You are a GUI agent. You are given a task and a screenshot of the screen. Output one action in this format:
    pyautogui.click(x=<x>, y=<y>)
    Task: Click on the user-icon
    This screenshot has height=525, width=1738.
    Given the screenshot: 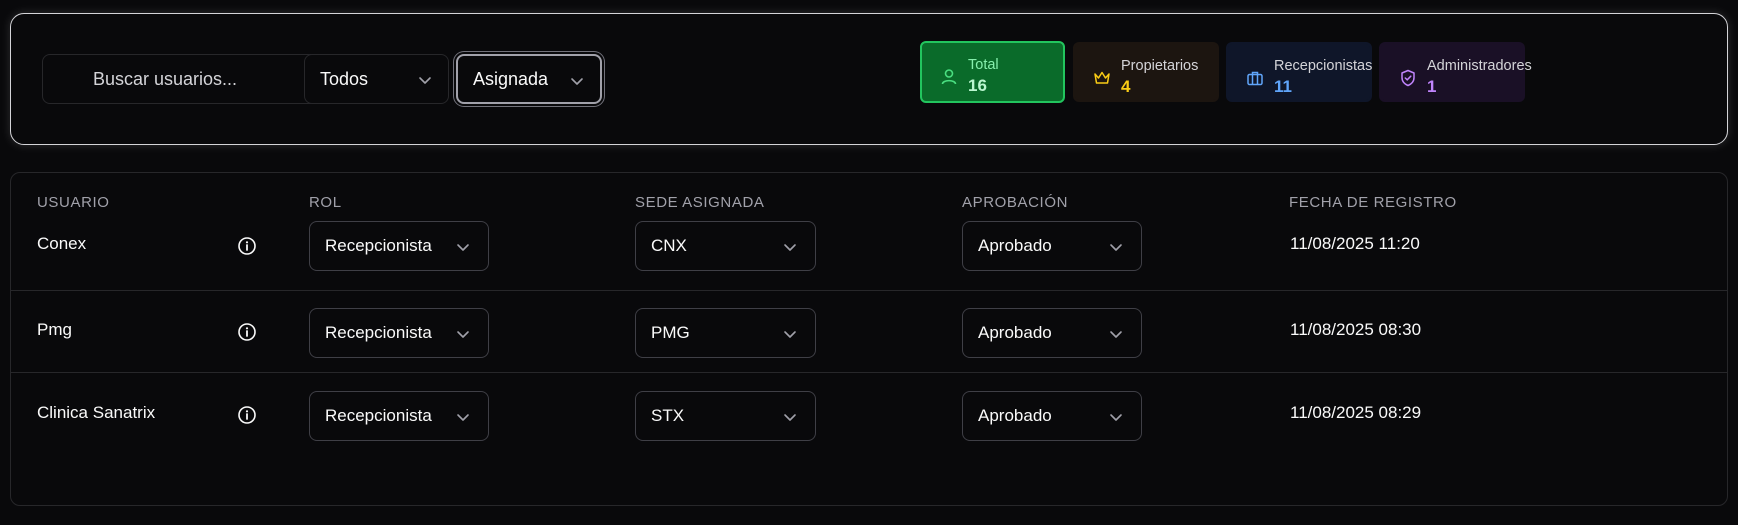 What is the action you would take?
    pyautogui.click(x=949, y=77)
    